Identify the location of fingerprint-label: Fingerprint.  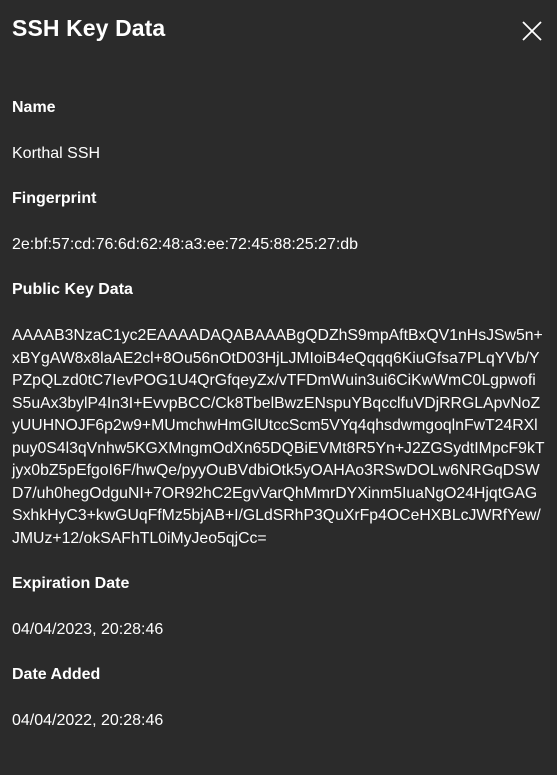
(54, 198).